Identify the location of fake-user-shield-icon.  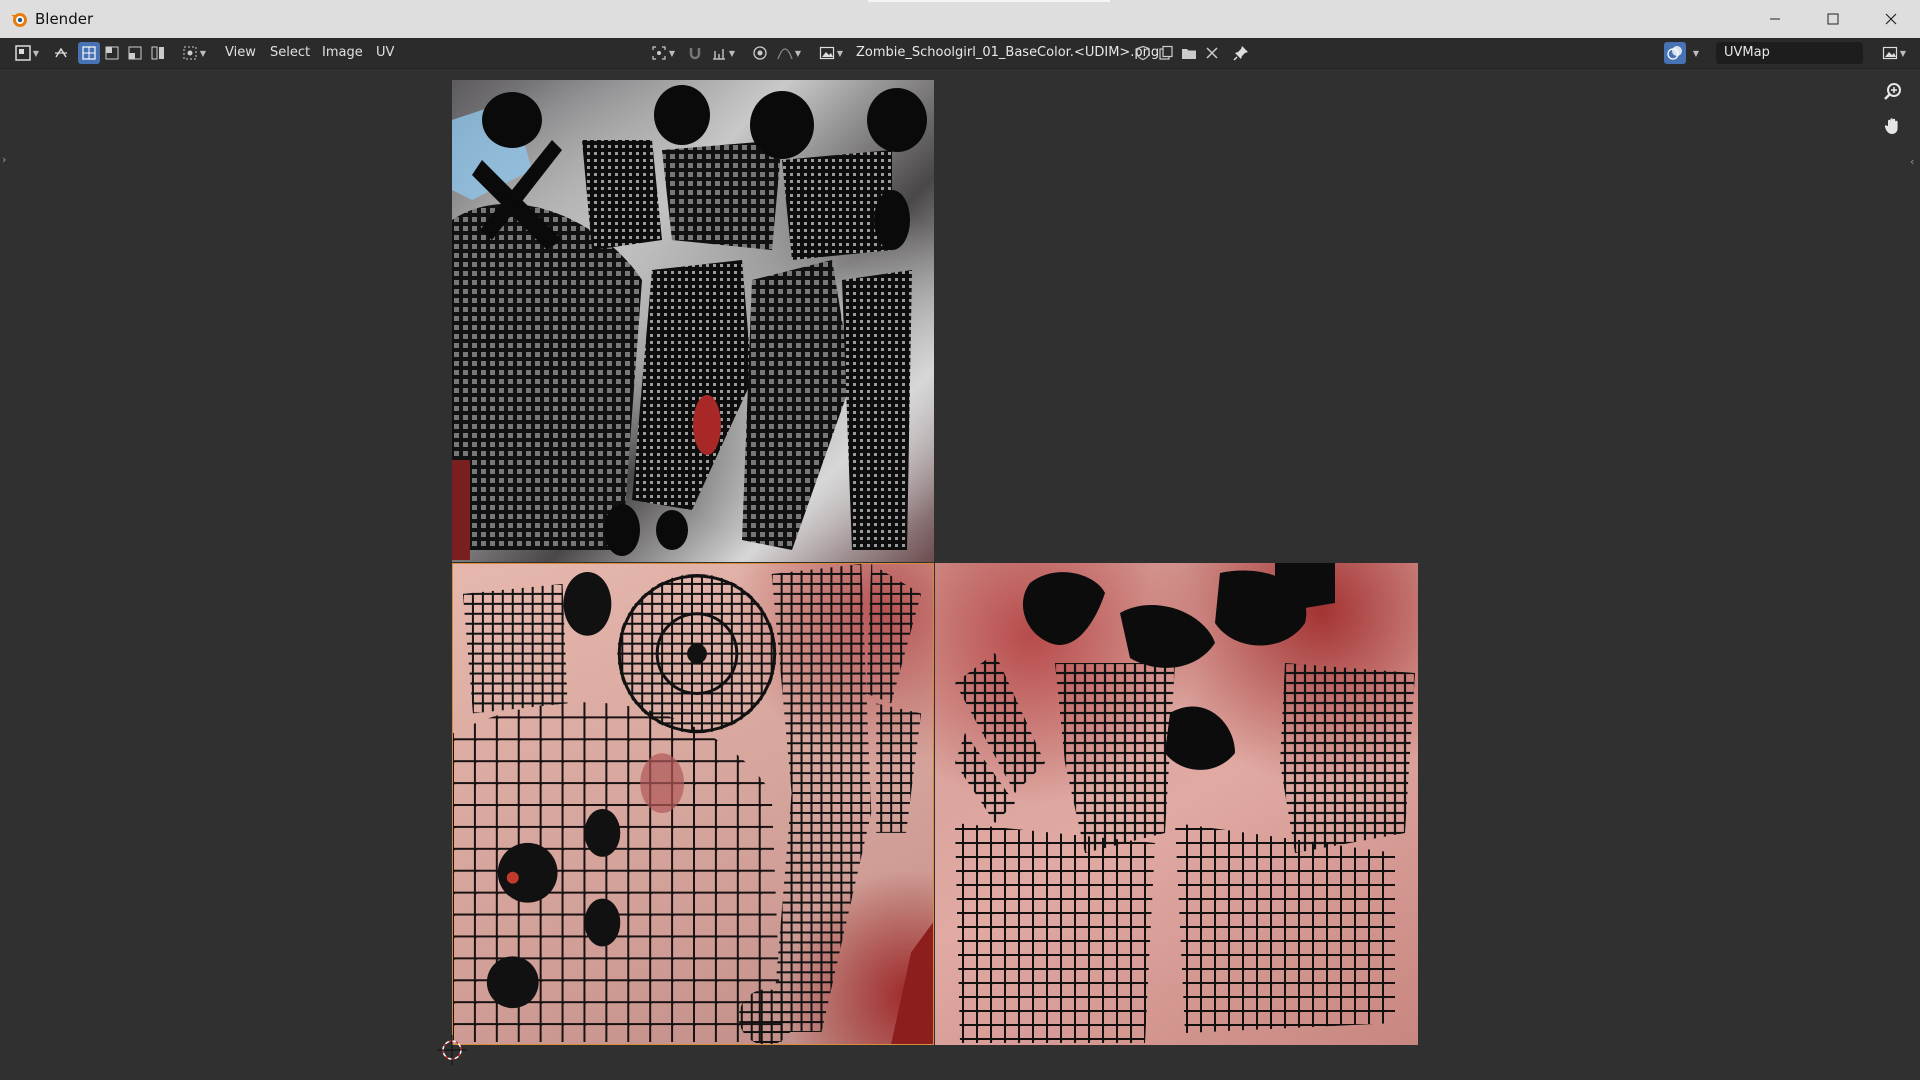
(1143, 53).